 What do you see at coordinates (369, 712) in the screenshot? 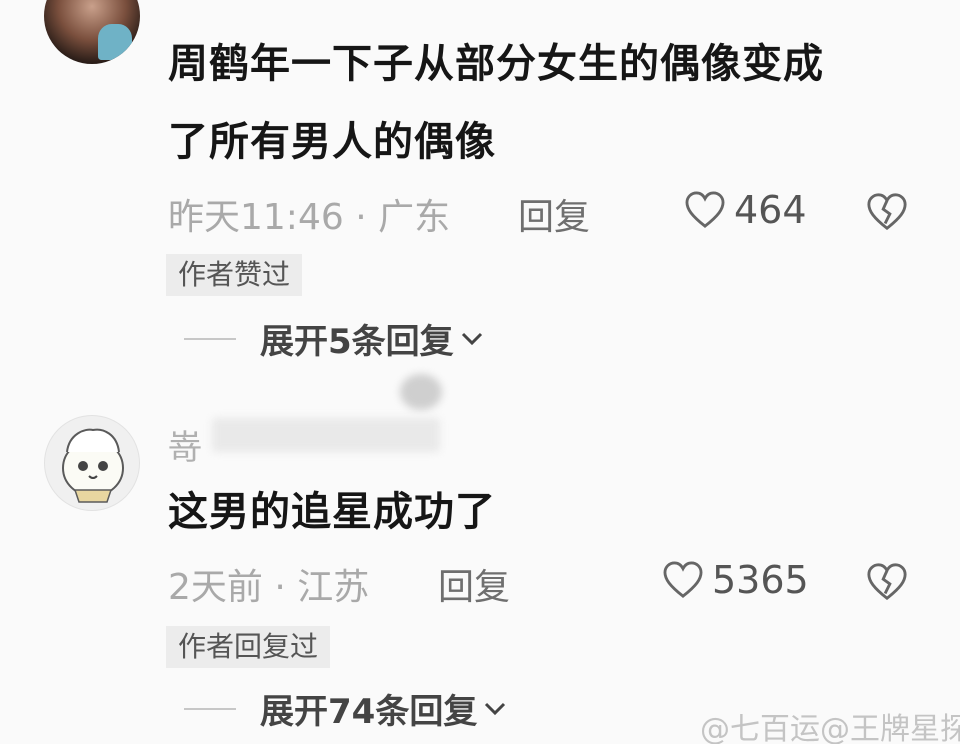
I see `expand-replies-label: 展开74条回复` at bounding box center [369, 712].